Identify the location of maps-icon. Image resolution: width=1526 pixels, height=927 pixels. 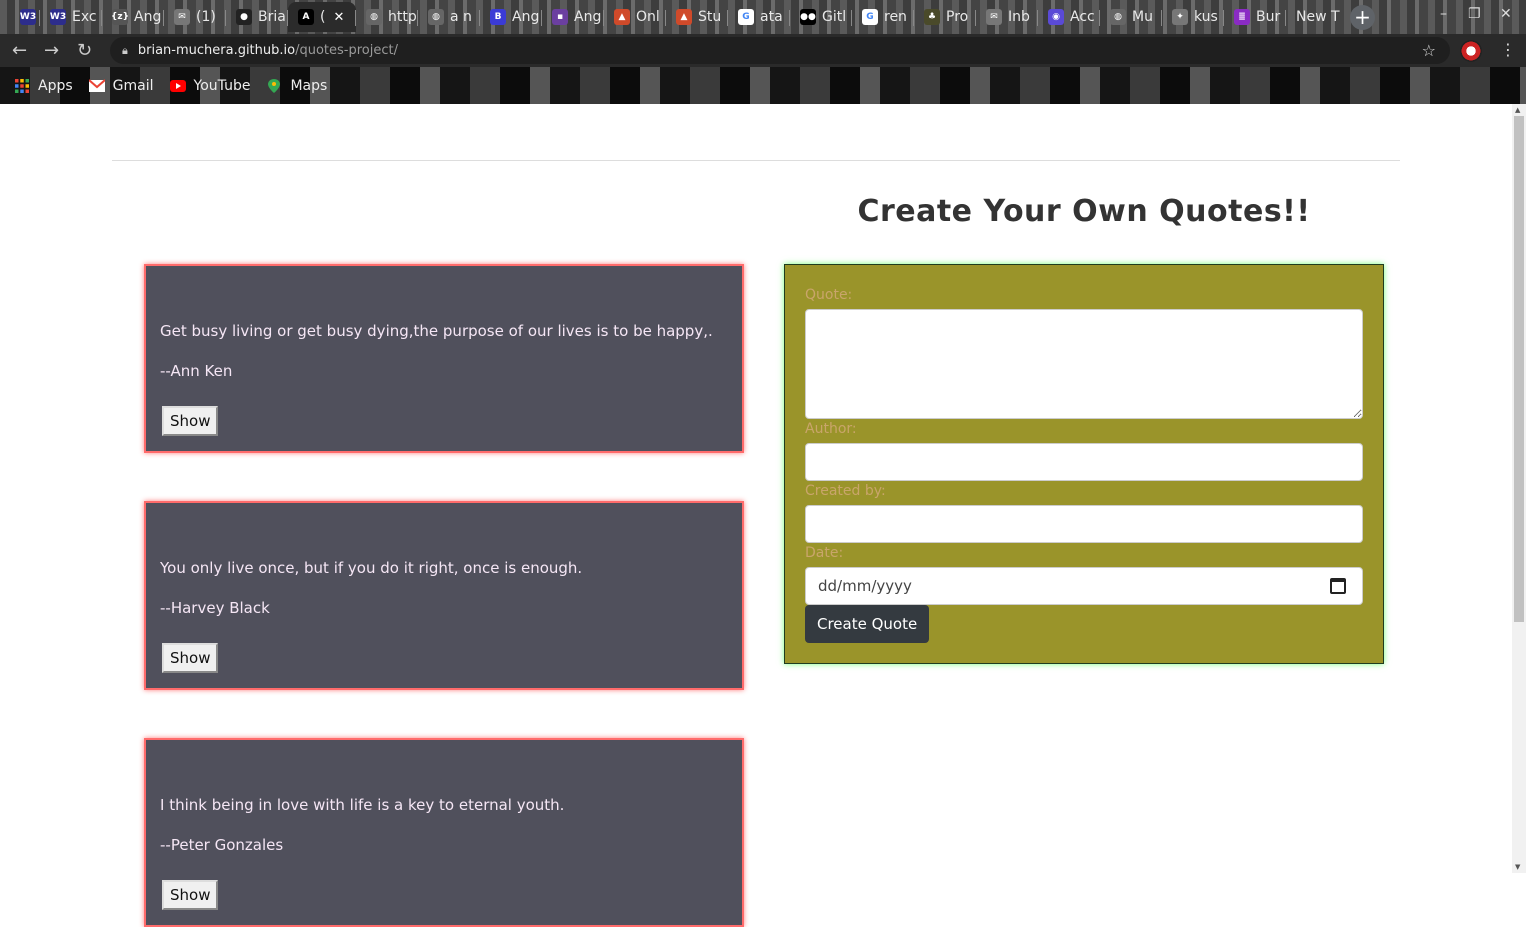
(274, 85).